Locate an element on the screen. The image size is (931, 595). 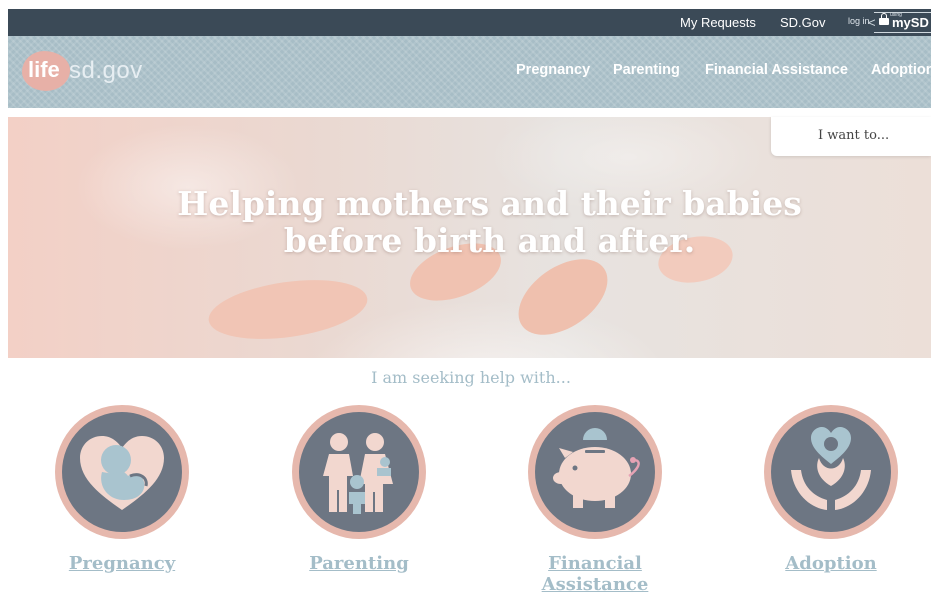
family-icon is located at coordinates (358, 473).